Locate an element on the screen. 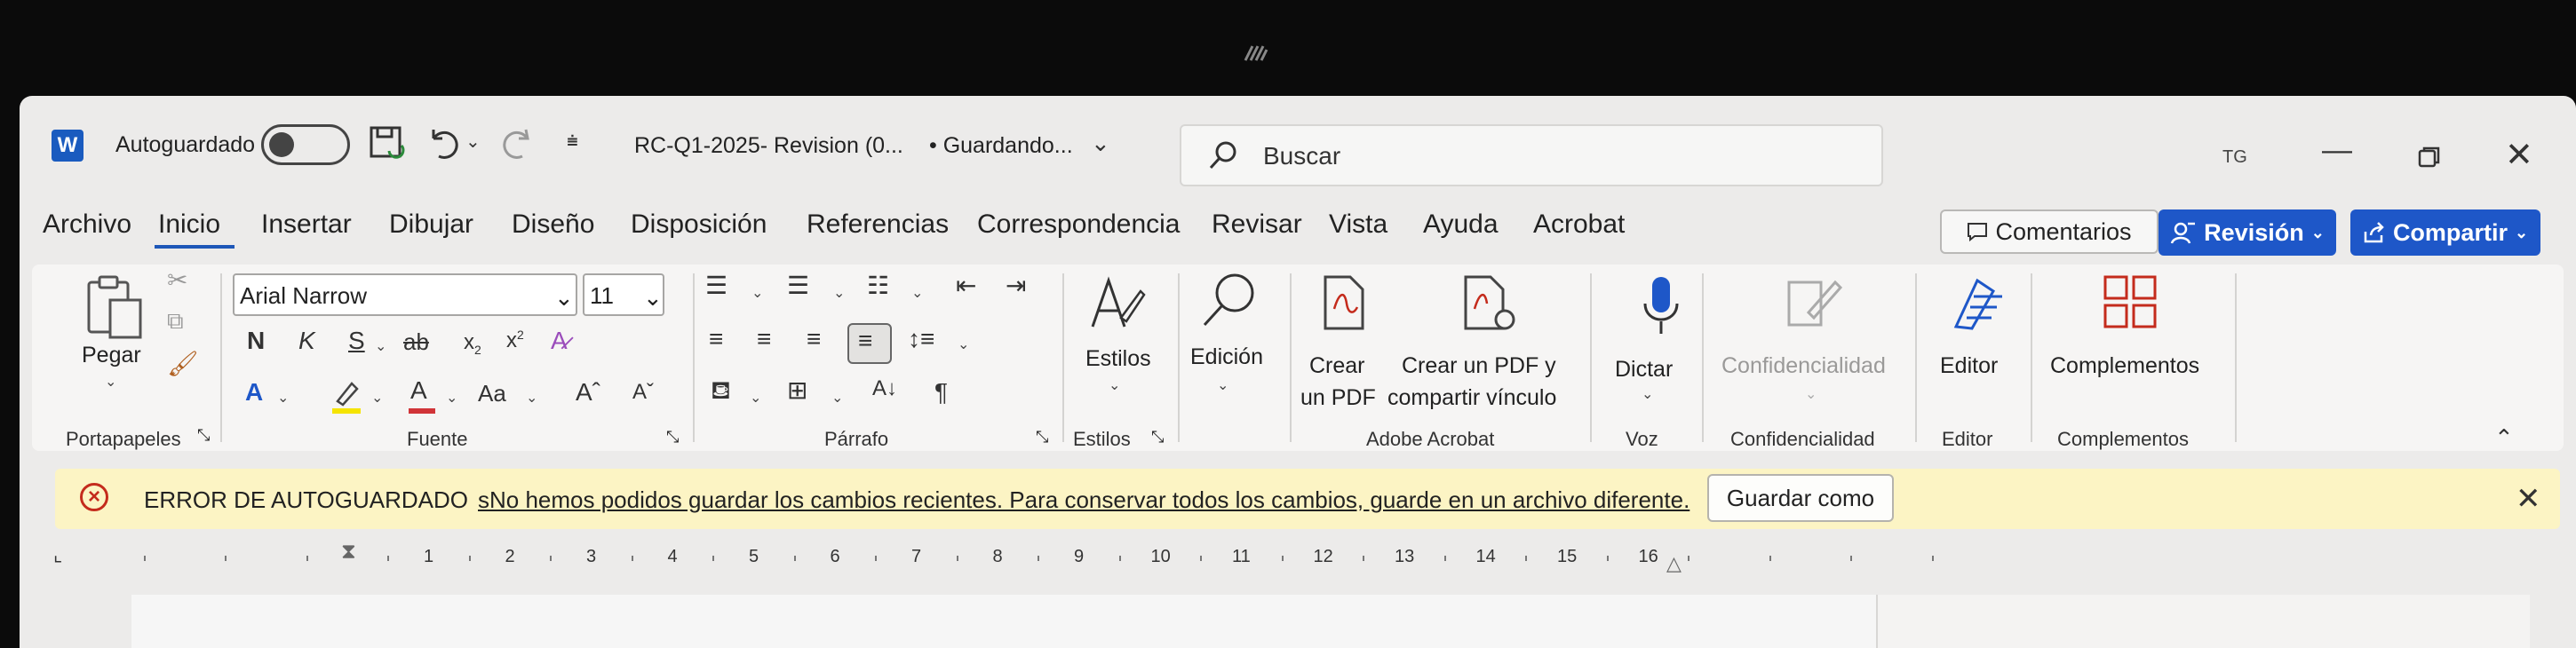  italic-button: K is located at coordinates (306, 340).